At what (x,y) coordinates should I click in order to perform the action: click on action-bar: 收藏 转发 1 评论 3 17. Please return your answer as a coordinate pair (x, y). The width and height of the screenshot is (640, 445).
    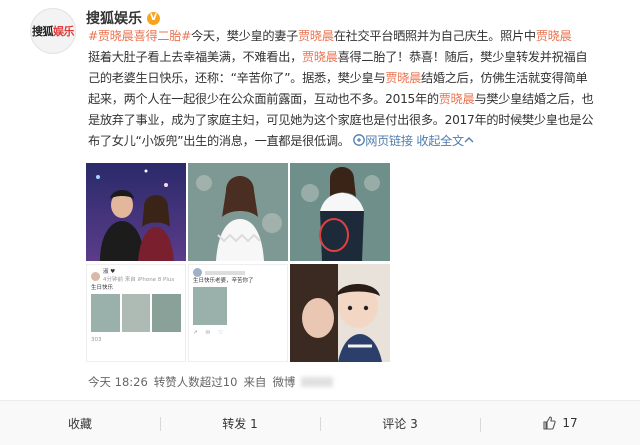
    Looking at the image, I should click on (320, 422).